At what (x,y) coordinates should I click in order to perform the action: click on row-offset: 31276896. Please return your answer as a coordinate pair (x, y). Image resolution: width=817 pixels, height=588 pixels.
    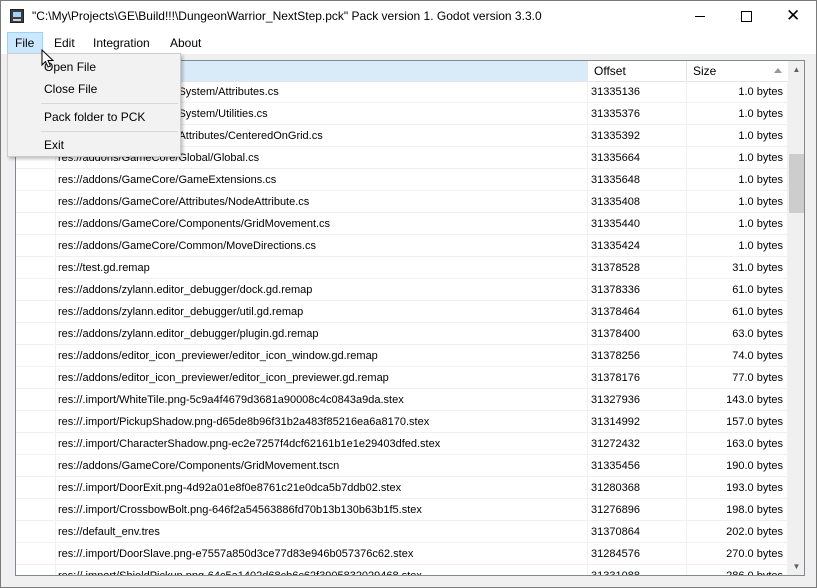
    Looking at the image, I should click on (637, 510).